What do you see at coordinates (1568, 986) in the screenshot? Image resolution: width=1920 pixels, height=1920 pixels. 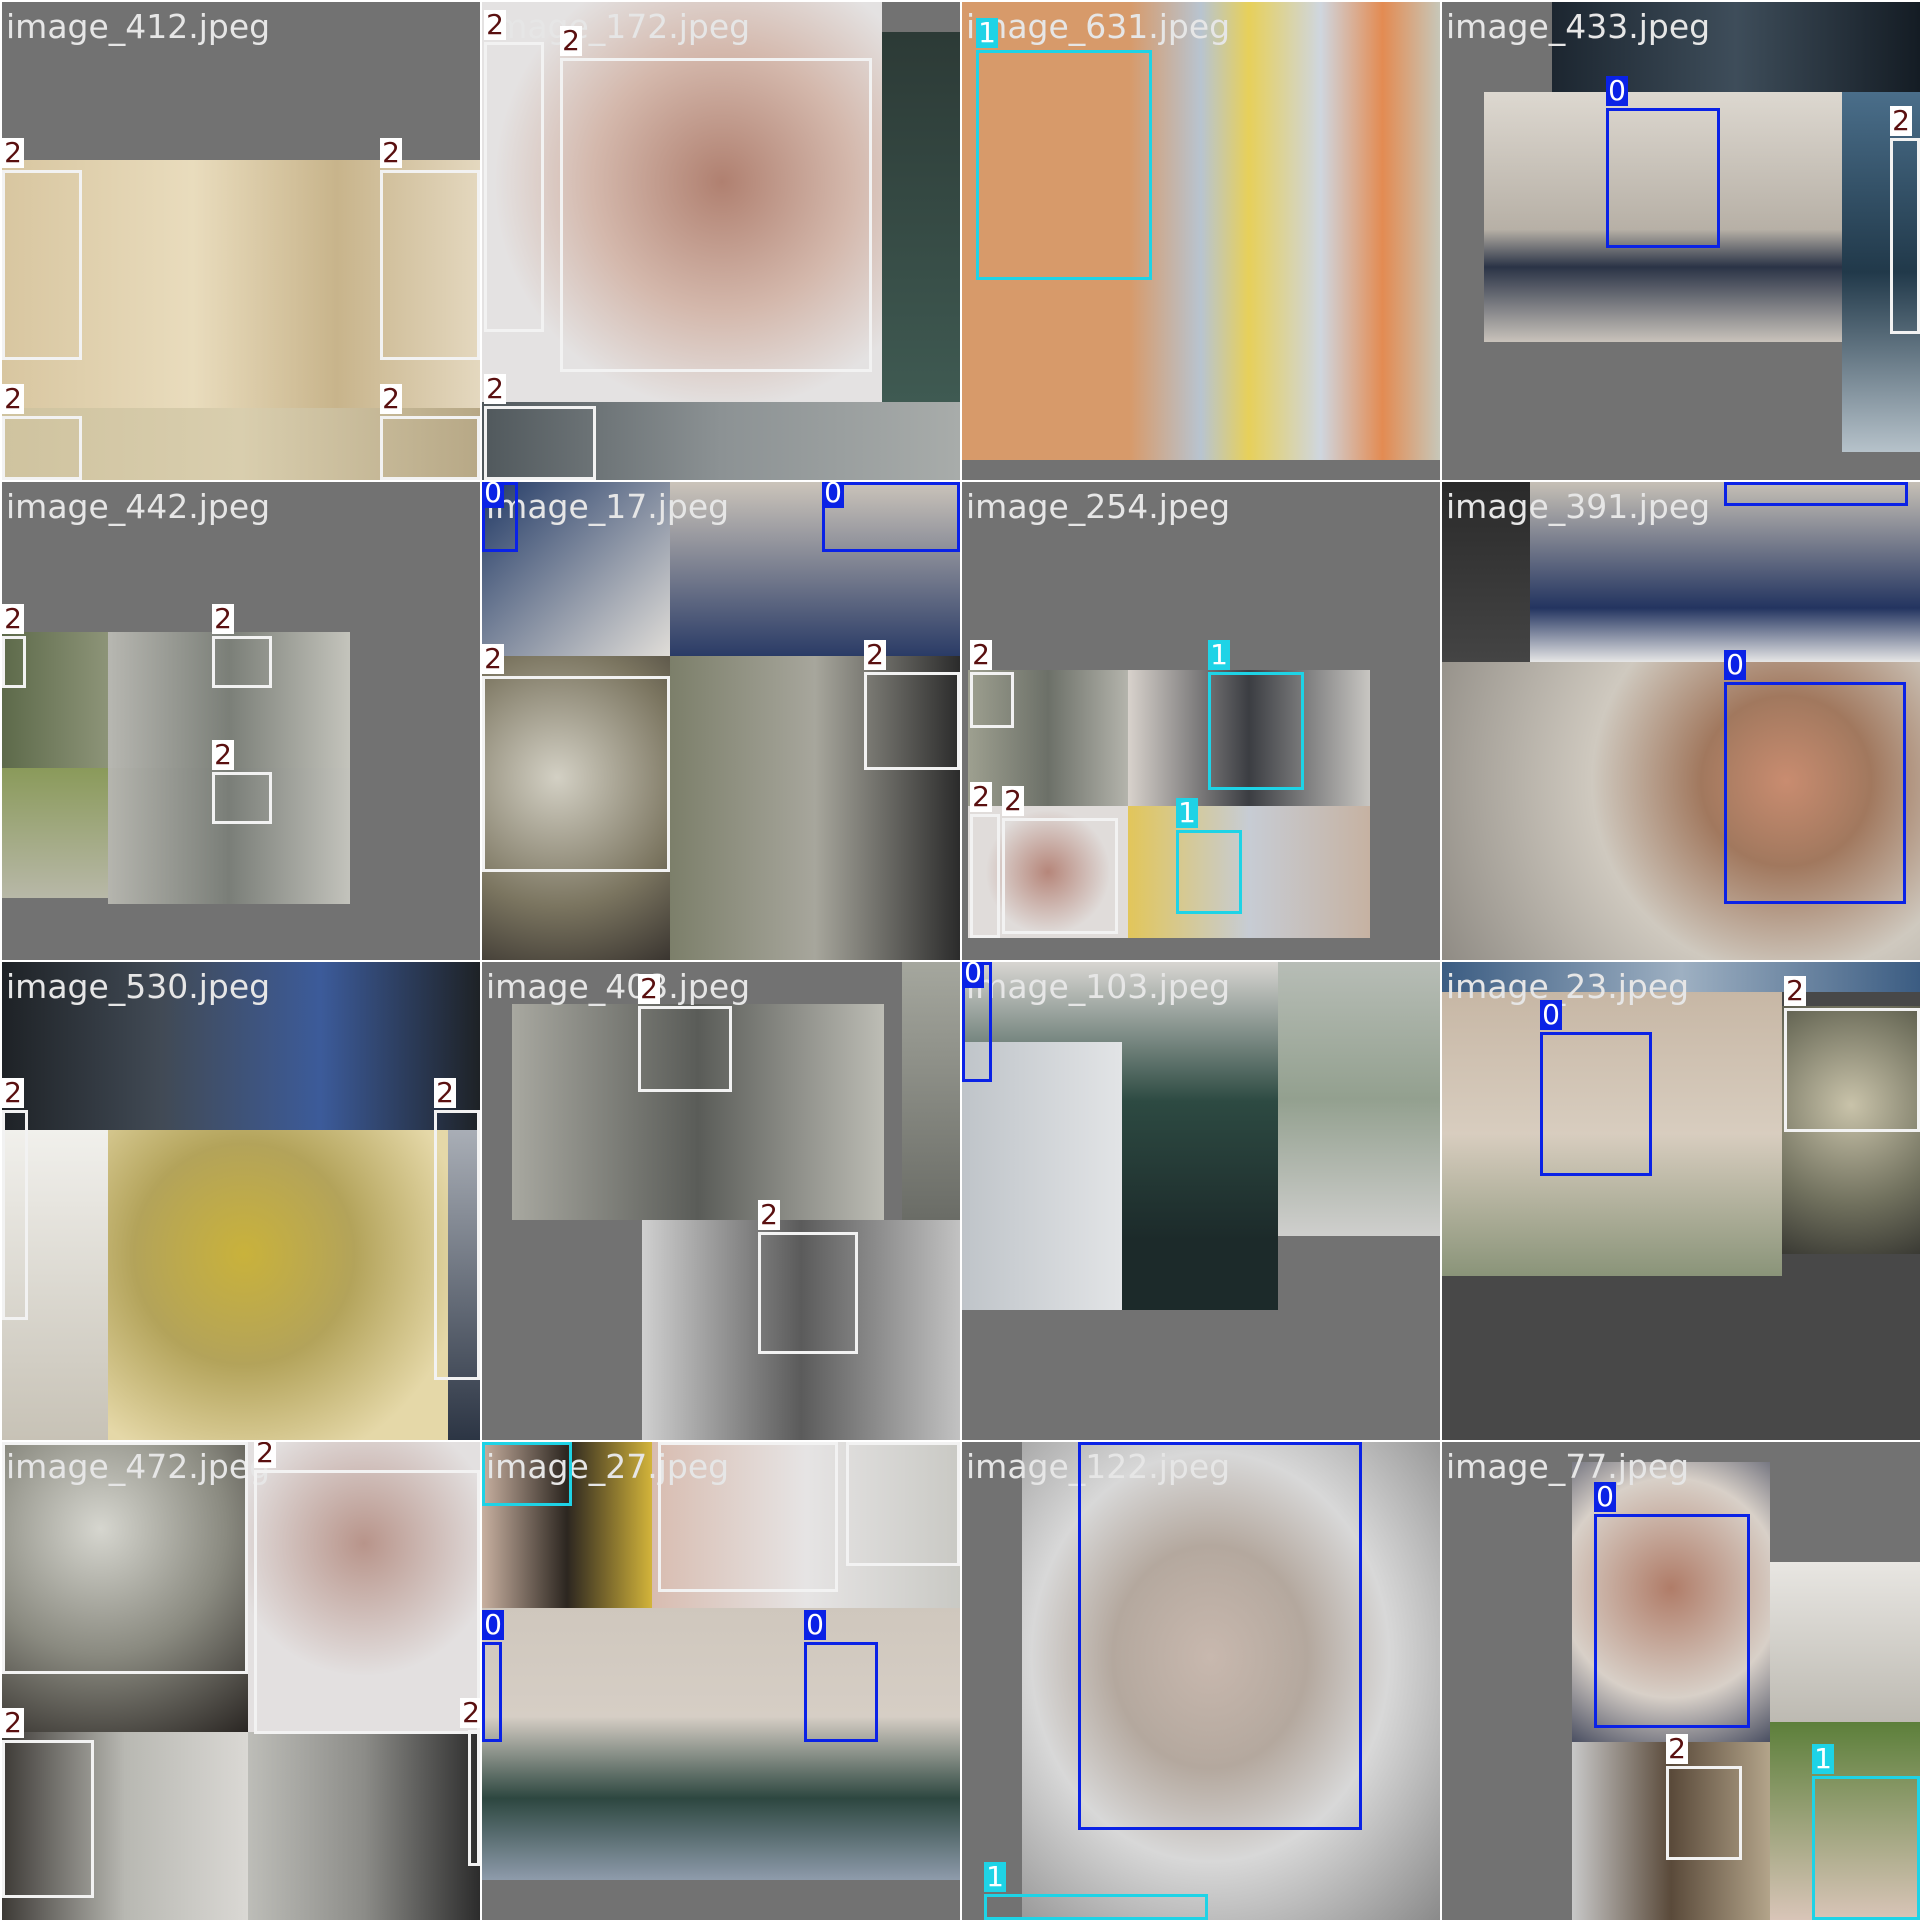 I see `image-filename: image_23.jpeg` at bounding box center [1568, 986].